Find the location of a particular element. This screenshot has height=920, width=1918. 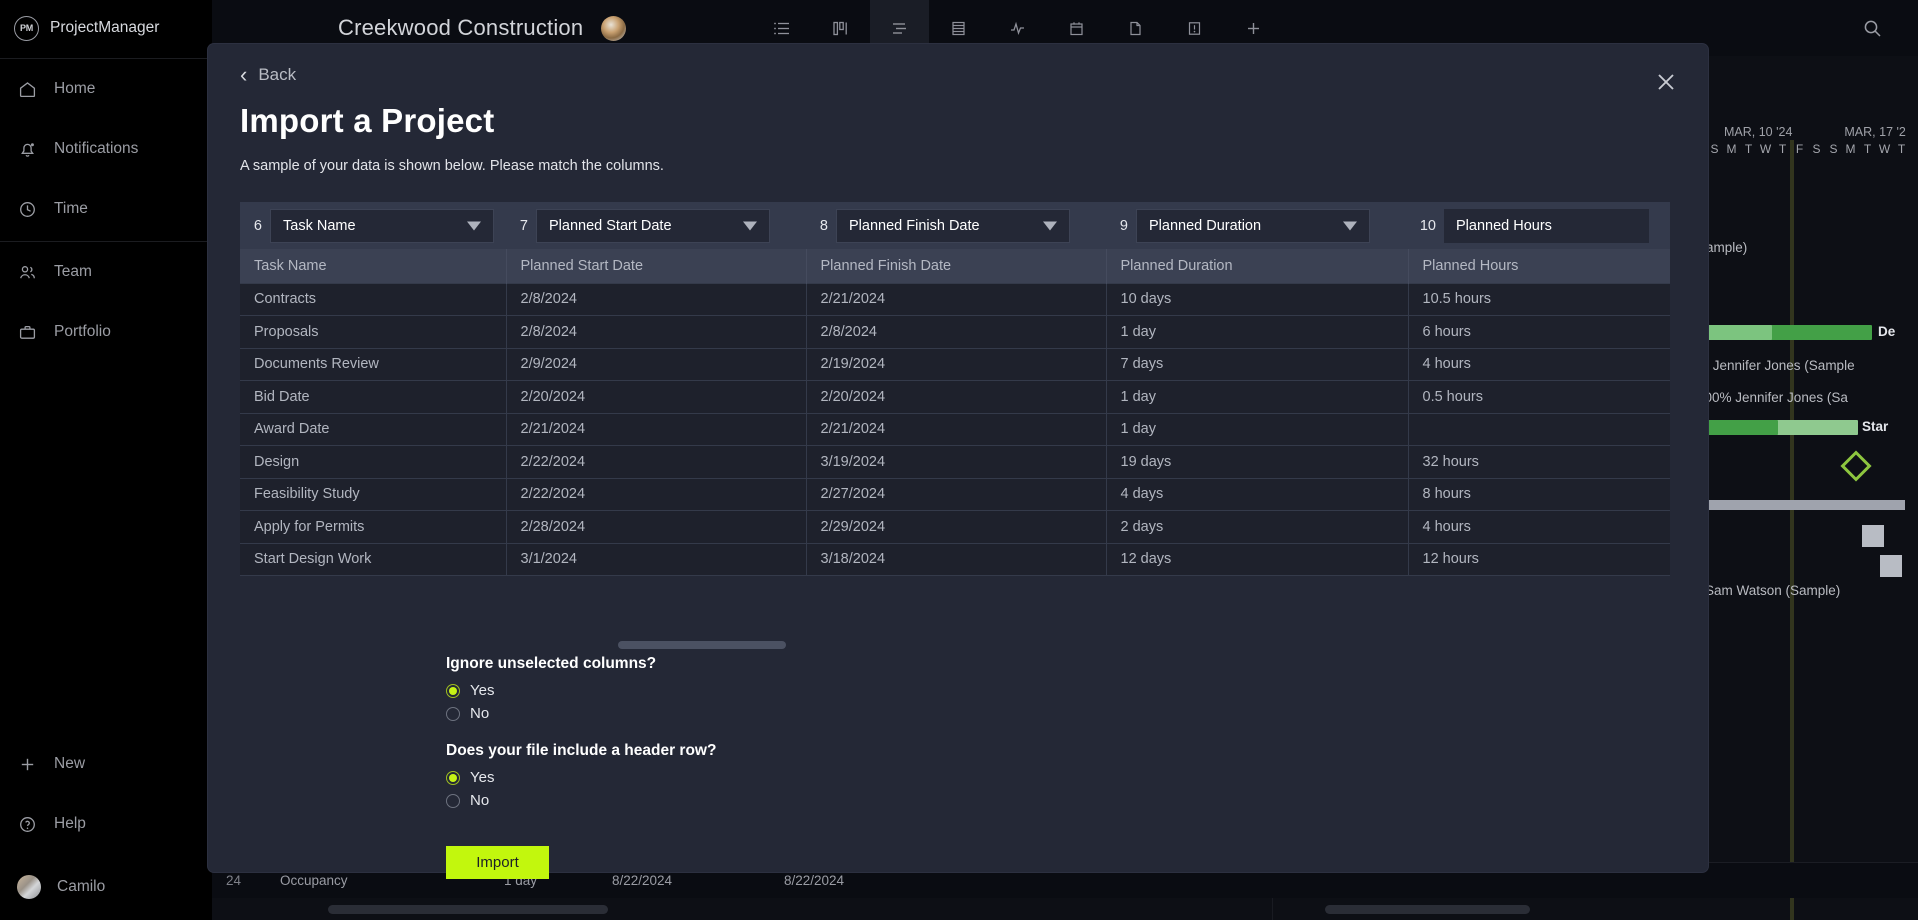

gantt-today-line is located at coordinates (1792, 530).